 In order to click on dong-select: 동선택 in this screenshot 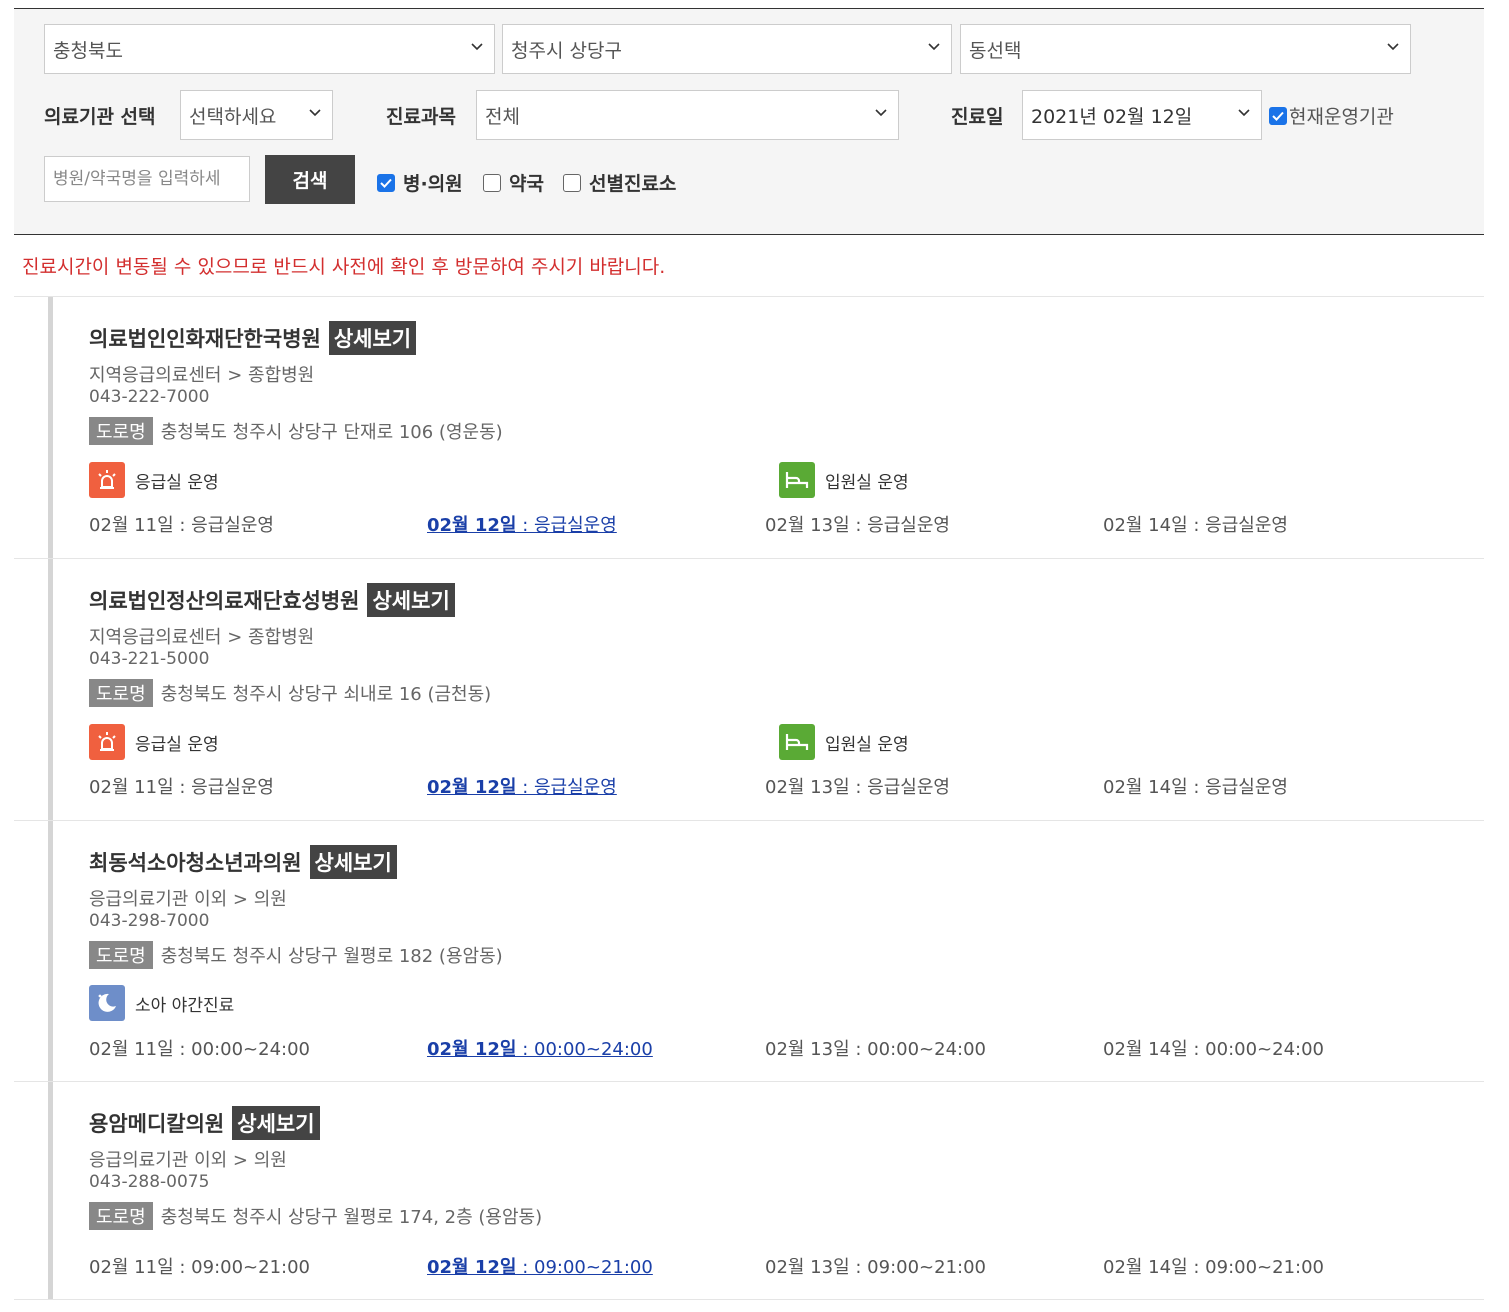, I will do `click(1185, 49)`.